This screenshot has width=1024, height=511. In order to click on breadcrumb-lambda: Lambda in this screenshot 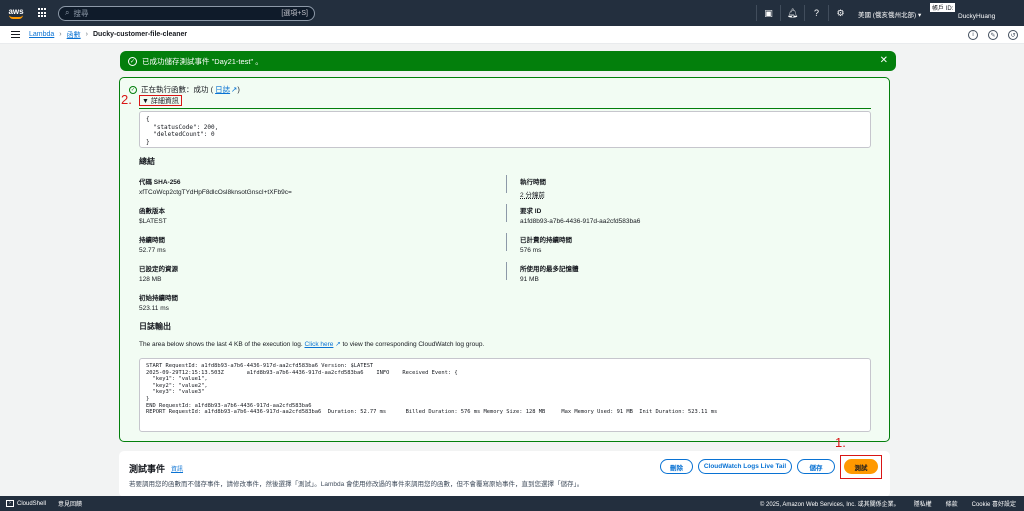, I will do `click(41, 34)`.